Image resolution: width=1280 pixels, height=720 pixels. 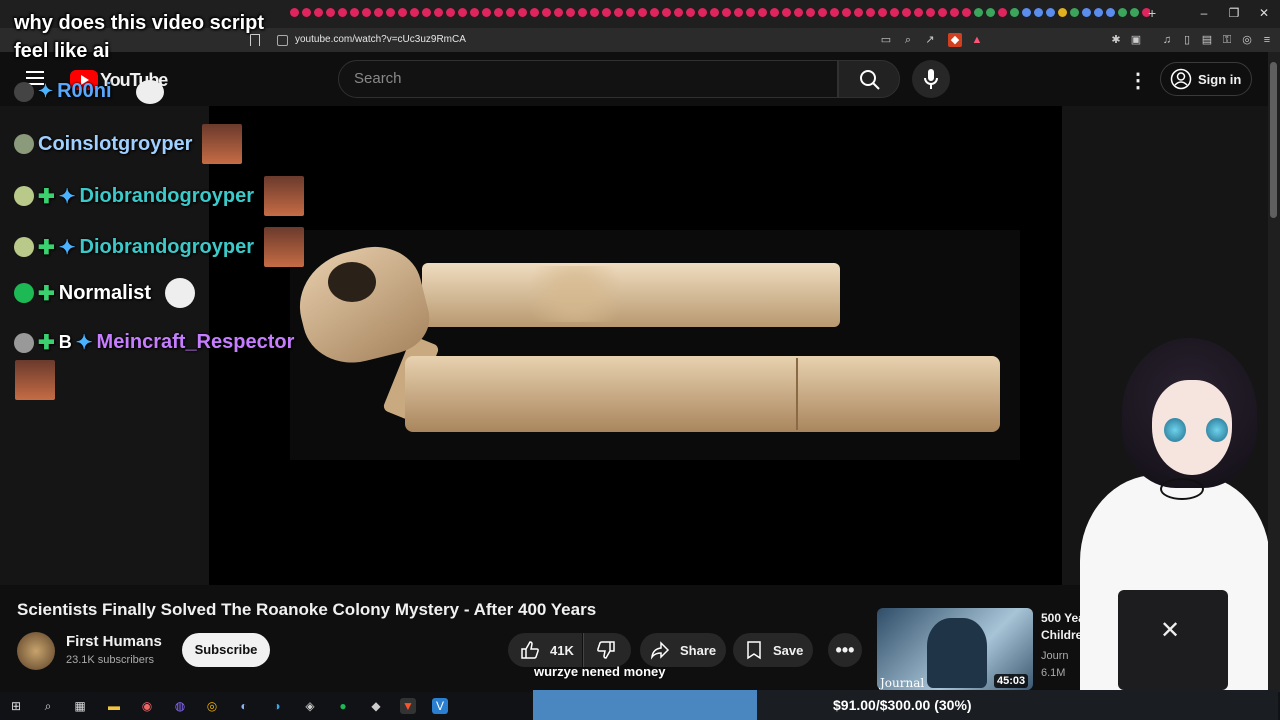 I want to click on channel-avatar, so click(x=36, y=651).